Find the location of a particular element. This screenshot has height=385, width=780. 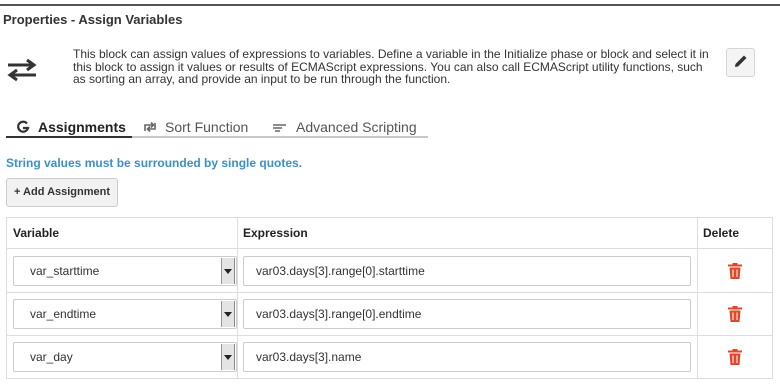

edit-button is located at coordinates (740, 62).